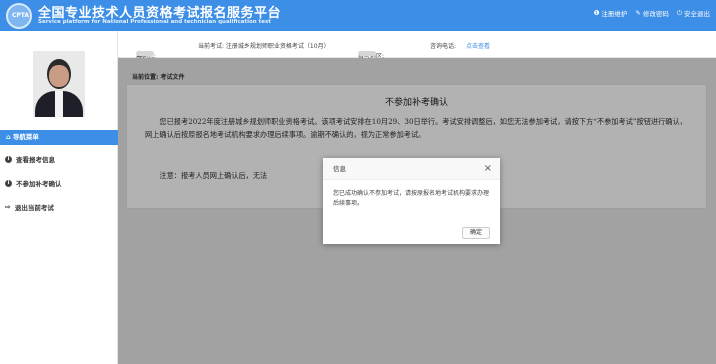  Describe the element at coordinates (19, 16) in the screenshot. I see `cpta-logo-icon: CPTA` at that location.